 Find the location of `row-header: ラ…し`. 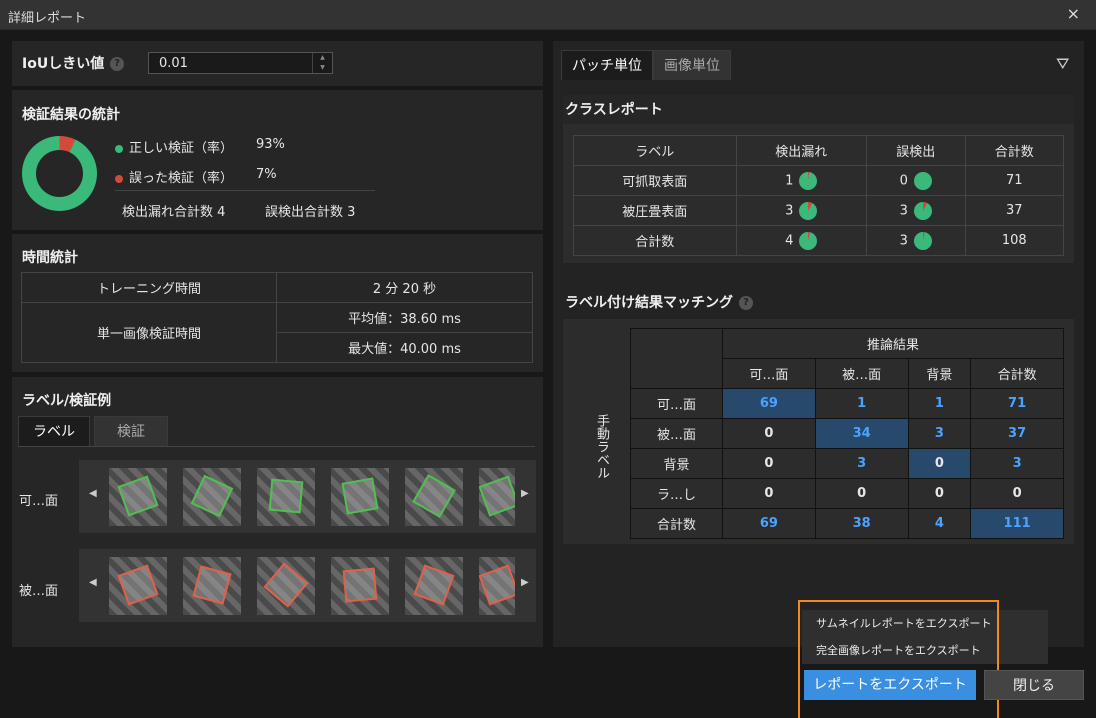

row-header: ラ…し is located at coordinates (676, 493).